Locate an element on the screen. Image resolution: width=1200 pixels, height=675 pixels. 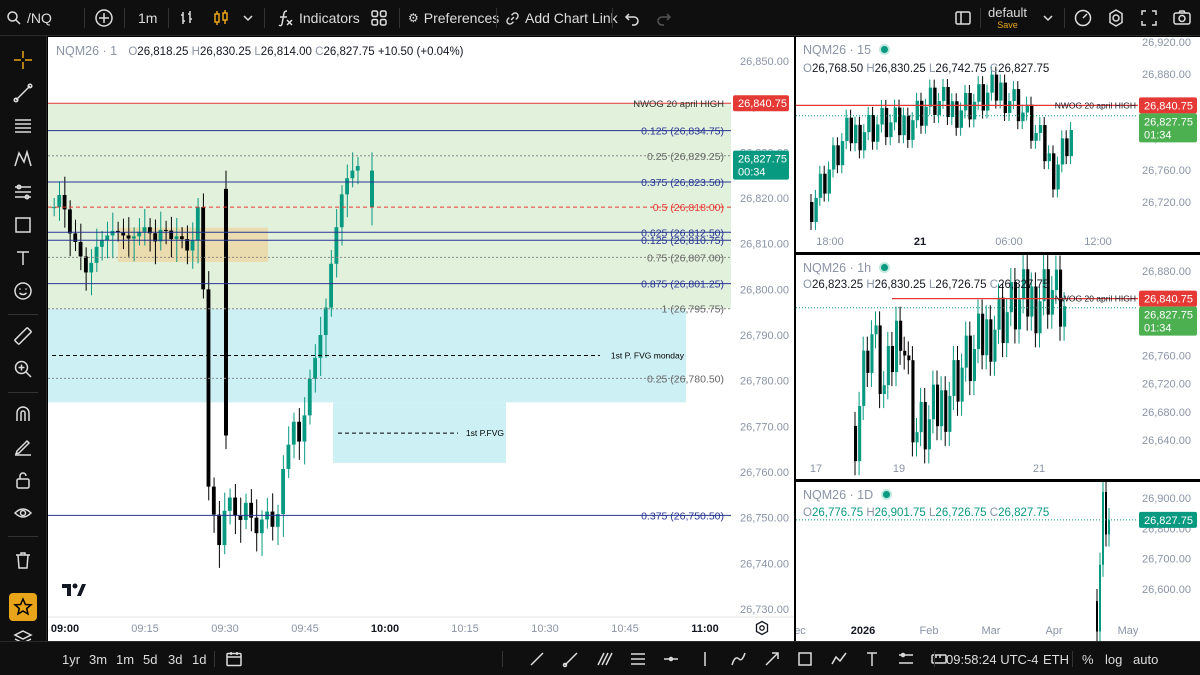
compare-symbol-button is located at coordinates (104, 18).